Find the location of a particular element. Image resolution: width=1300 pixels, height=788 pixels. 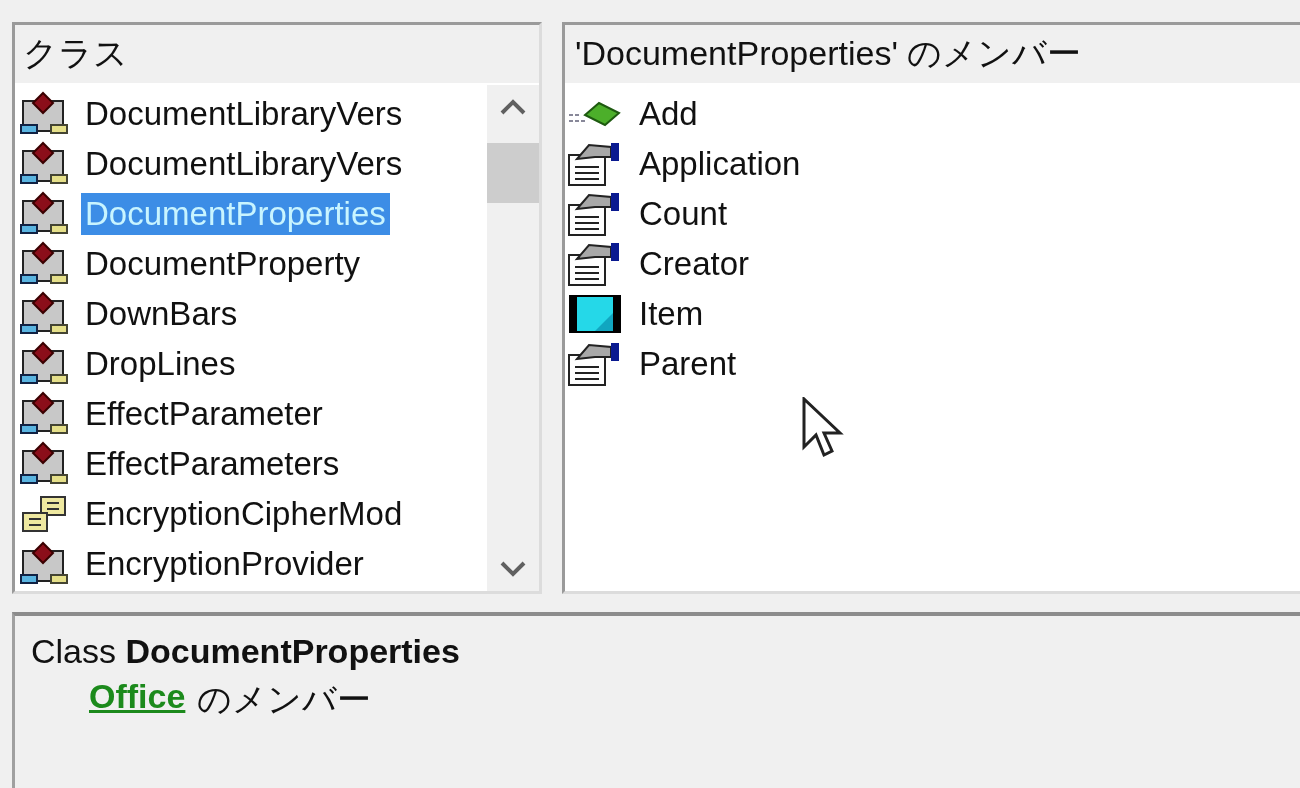

member-list-item: Add is located at coordinates (668, 114).